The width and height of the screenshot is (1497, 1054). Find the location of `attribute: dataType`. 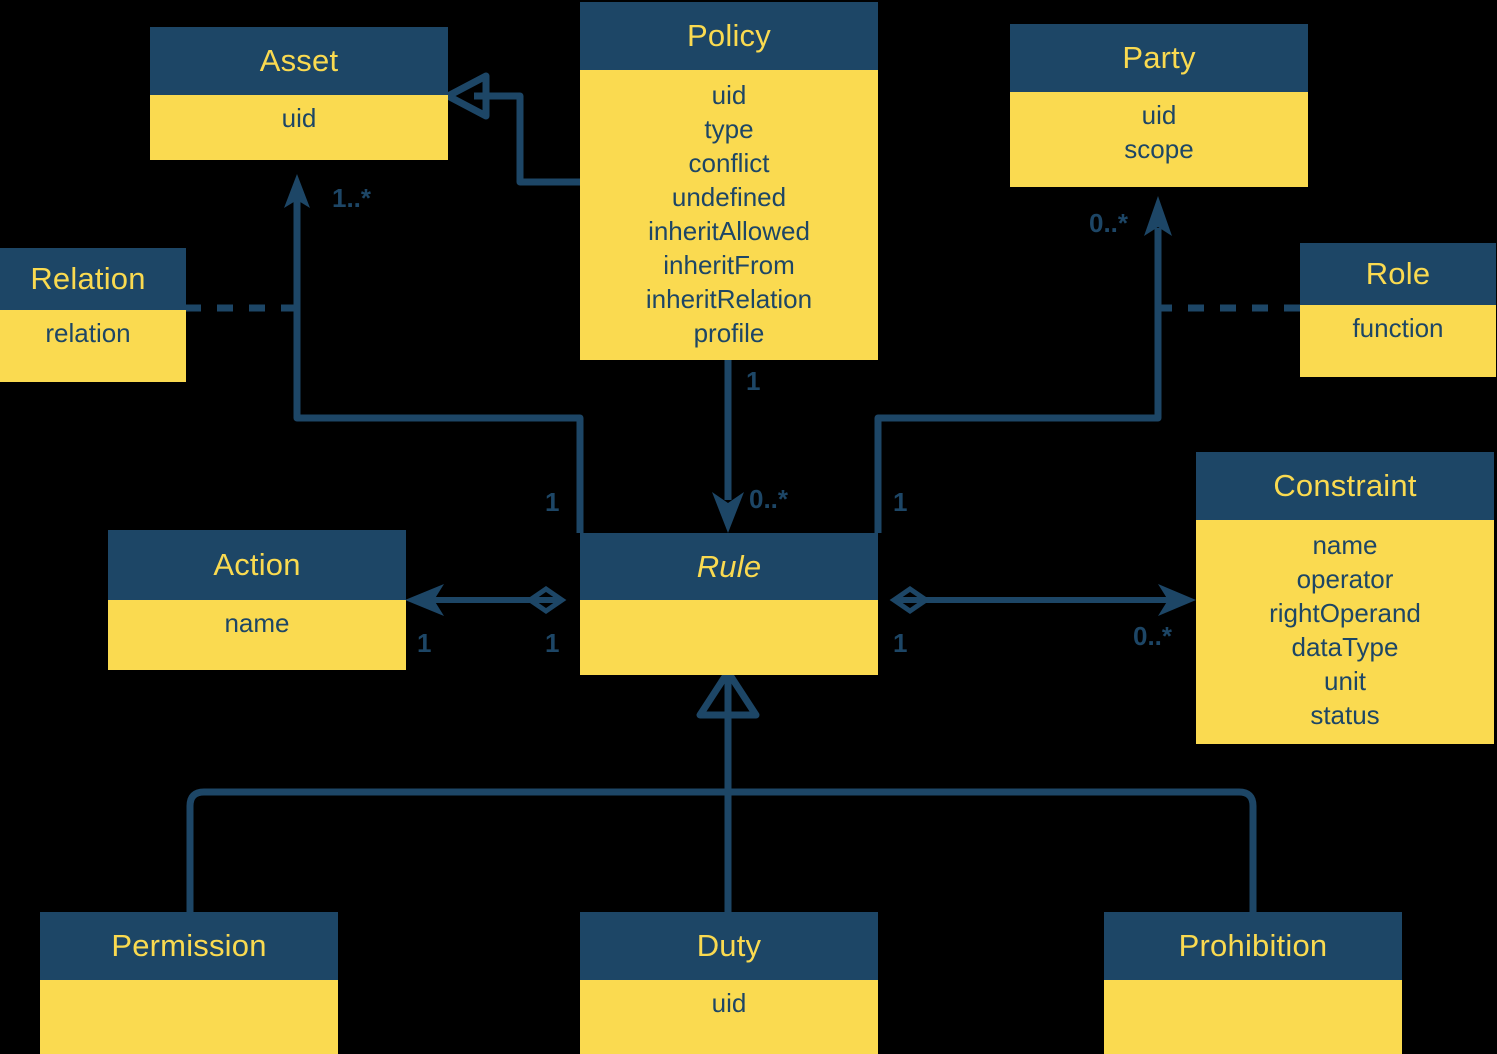

attribute: dataType is located at coordinates (1345, 647).